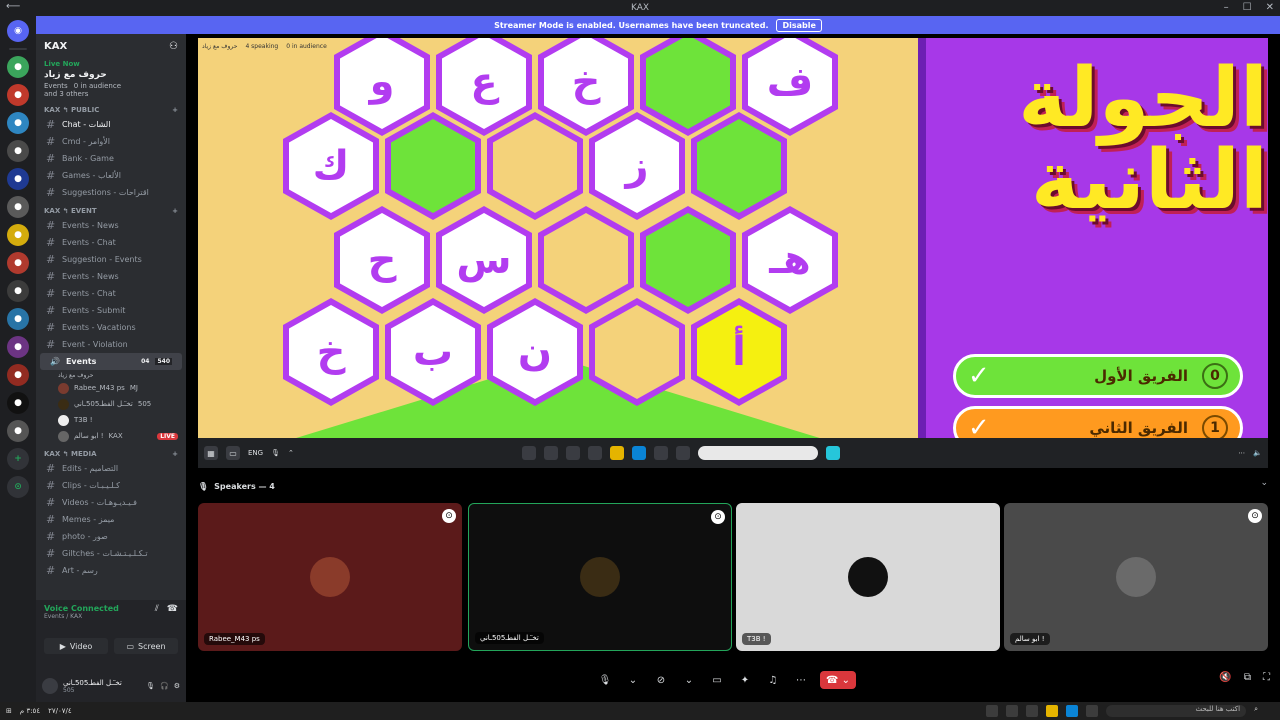 Image resolution: width=1280 pixels, height=720 pixels. What do you see at coordinates (9, 711) in the screenshot?
I see `windows-start-icon: ⊞` at bounding box center [9, 711].